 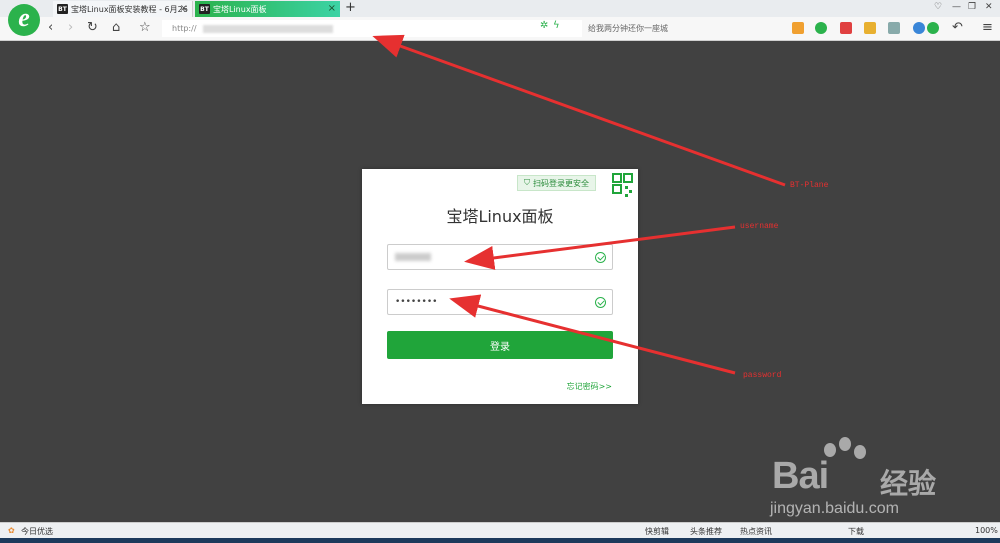 What do you see at coordinates (37, 531) in the screenshot?
I see `daily-pick: 今日优选` at bounding box center [37, 531].